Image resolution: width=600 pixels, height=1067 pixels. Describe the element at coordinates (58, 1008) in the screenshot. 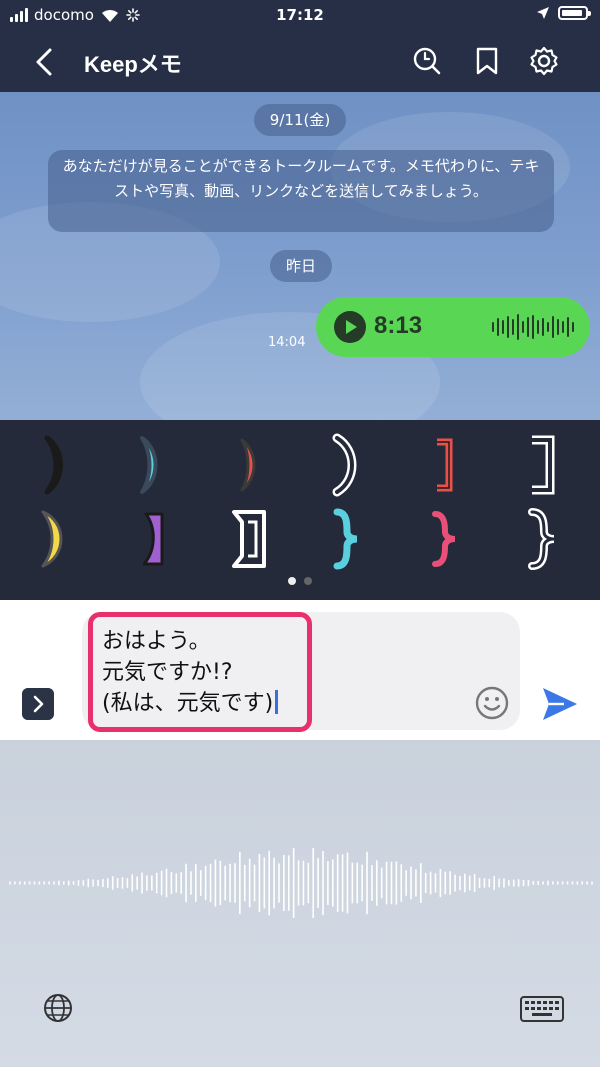

I see `globe-icon` at that location.